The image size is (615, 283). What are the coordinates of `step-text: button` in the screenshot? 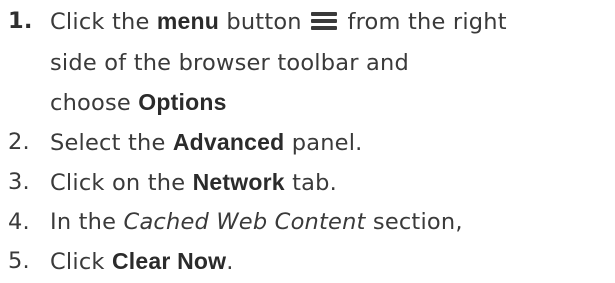 It's located at (264, 22).